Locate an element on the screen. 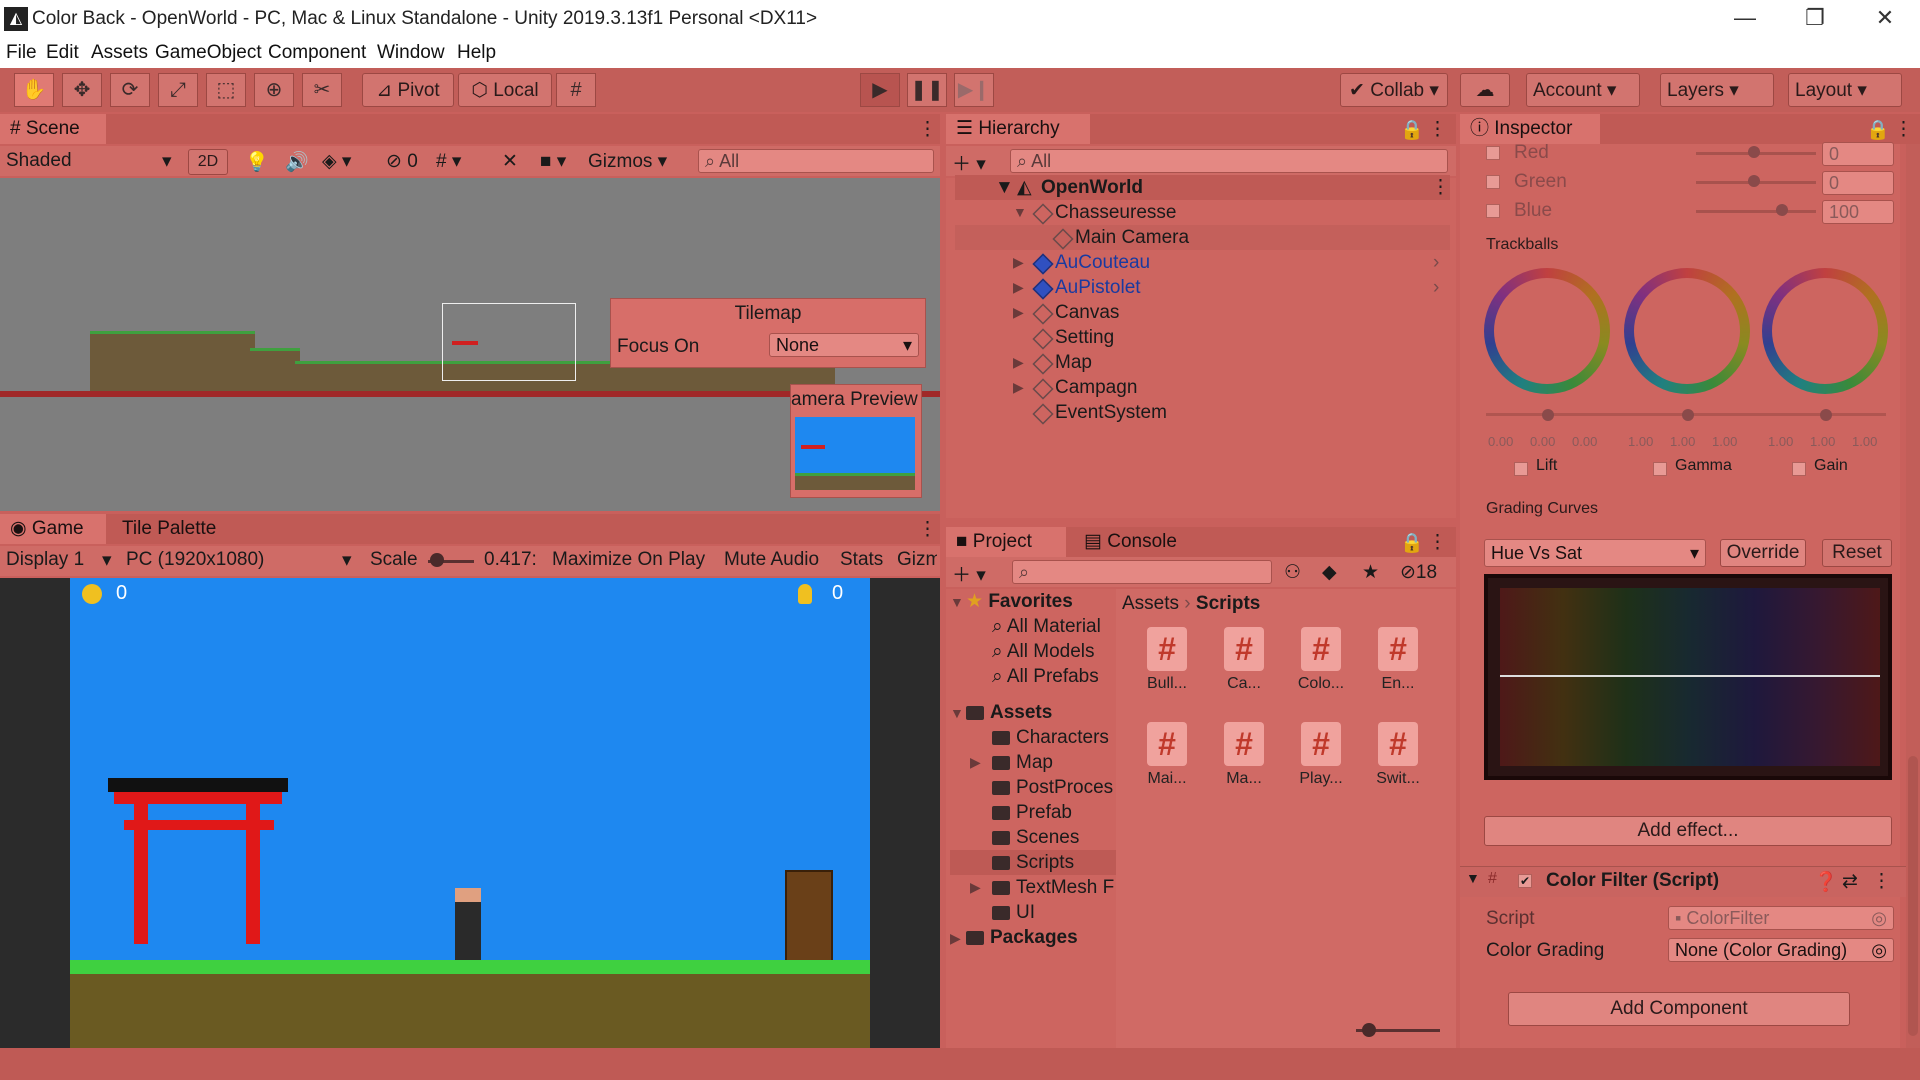 The height and width of the screenshot is (1080, 1920). lift-slider-thumb is located at coordinates (1548, 415).